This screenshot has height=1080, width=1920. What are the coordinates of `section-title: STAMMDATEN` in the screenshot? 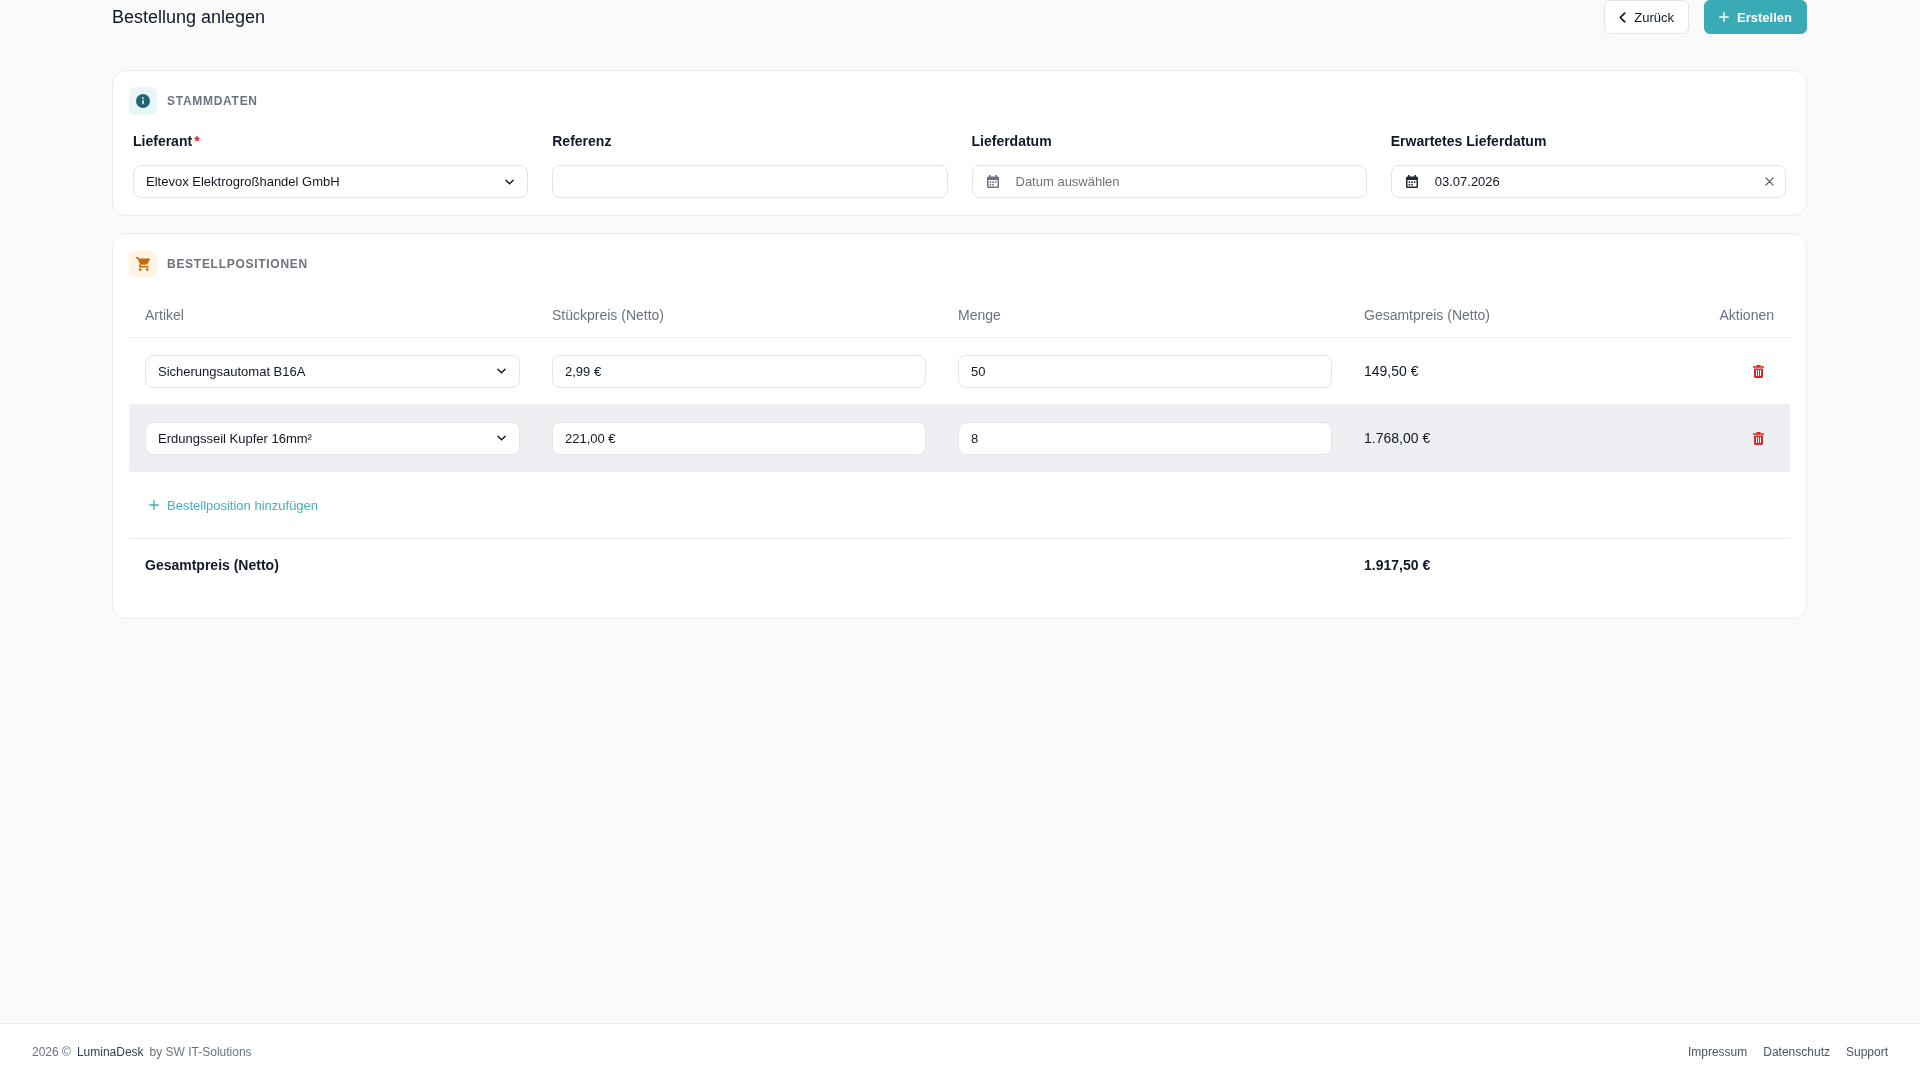 It's located at (212, 101).